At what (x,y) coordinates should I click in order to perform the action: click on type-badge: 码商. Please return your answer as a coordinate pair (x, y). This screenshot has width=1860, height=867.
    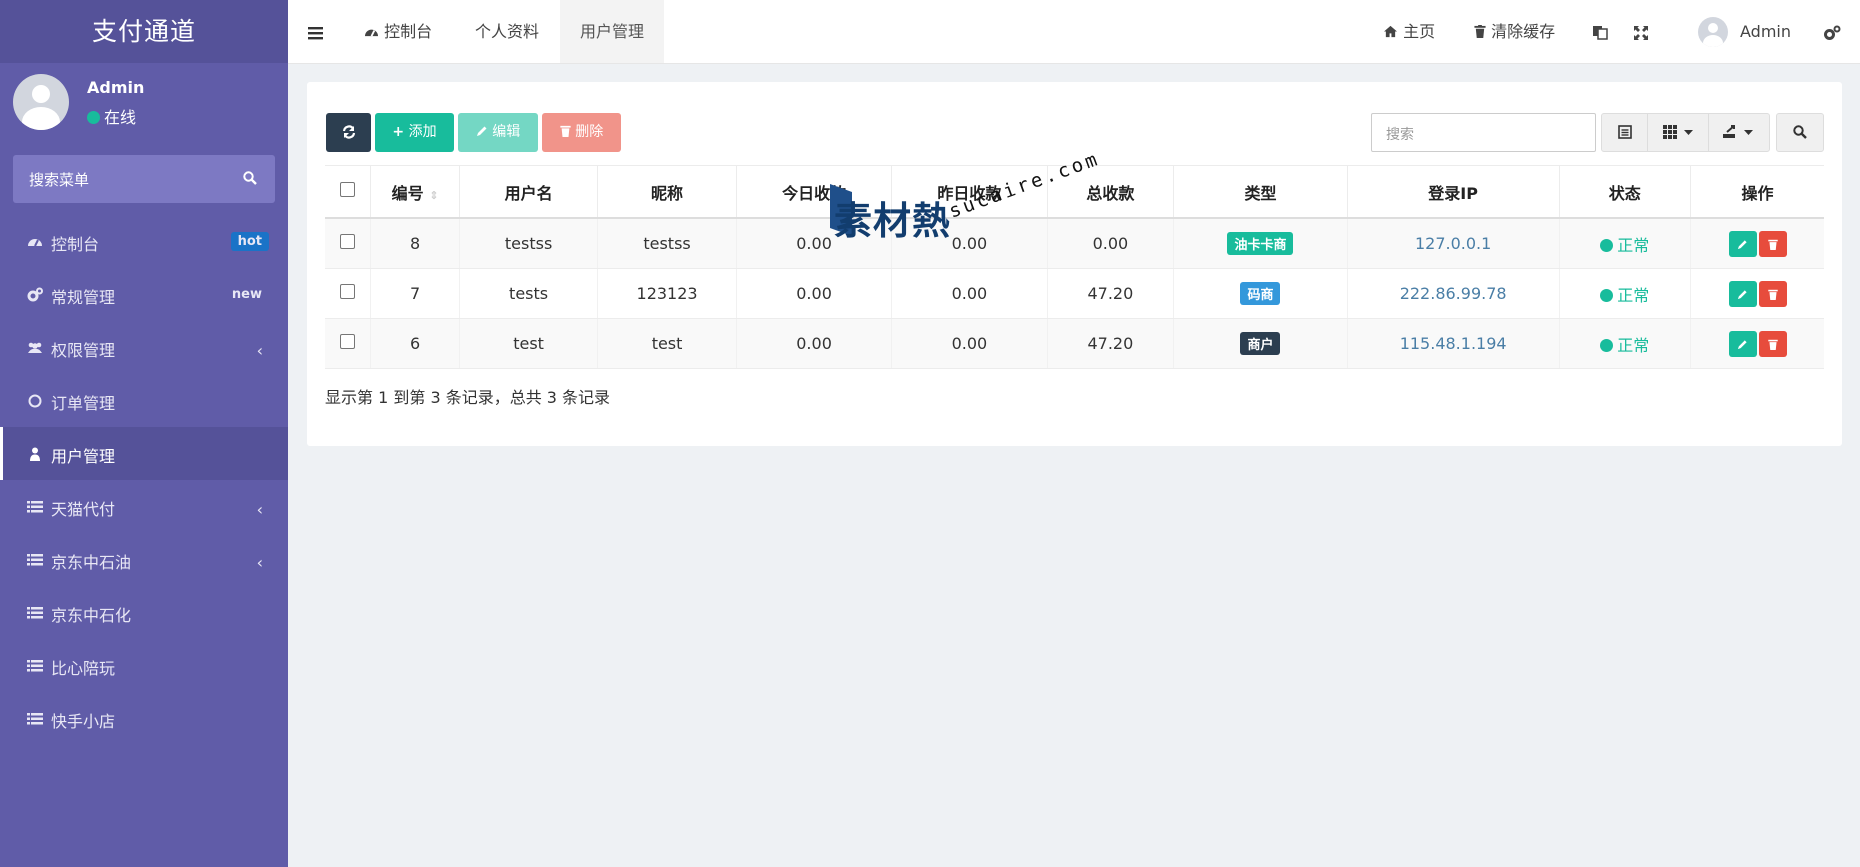
    Looking at the image, I should click on (1260, 293).